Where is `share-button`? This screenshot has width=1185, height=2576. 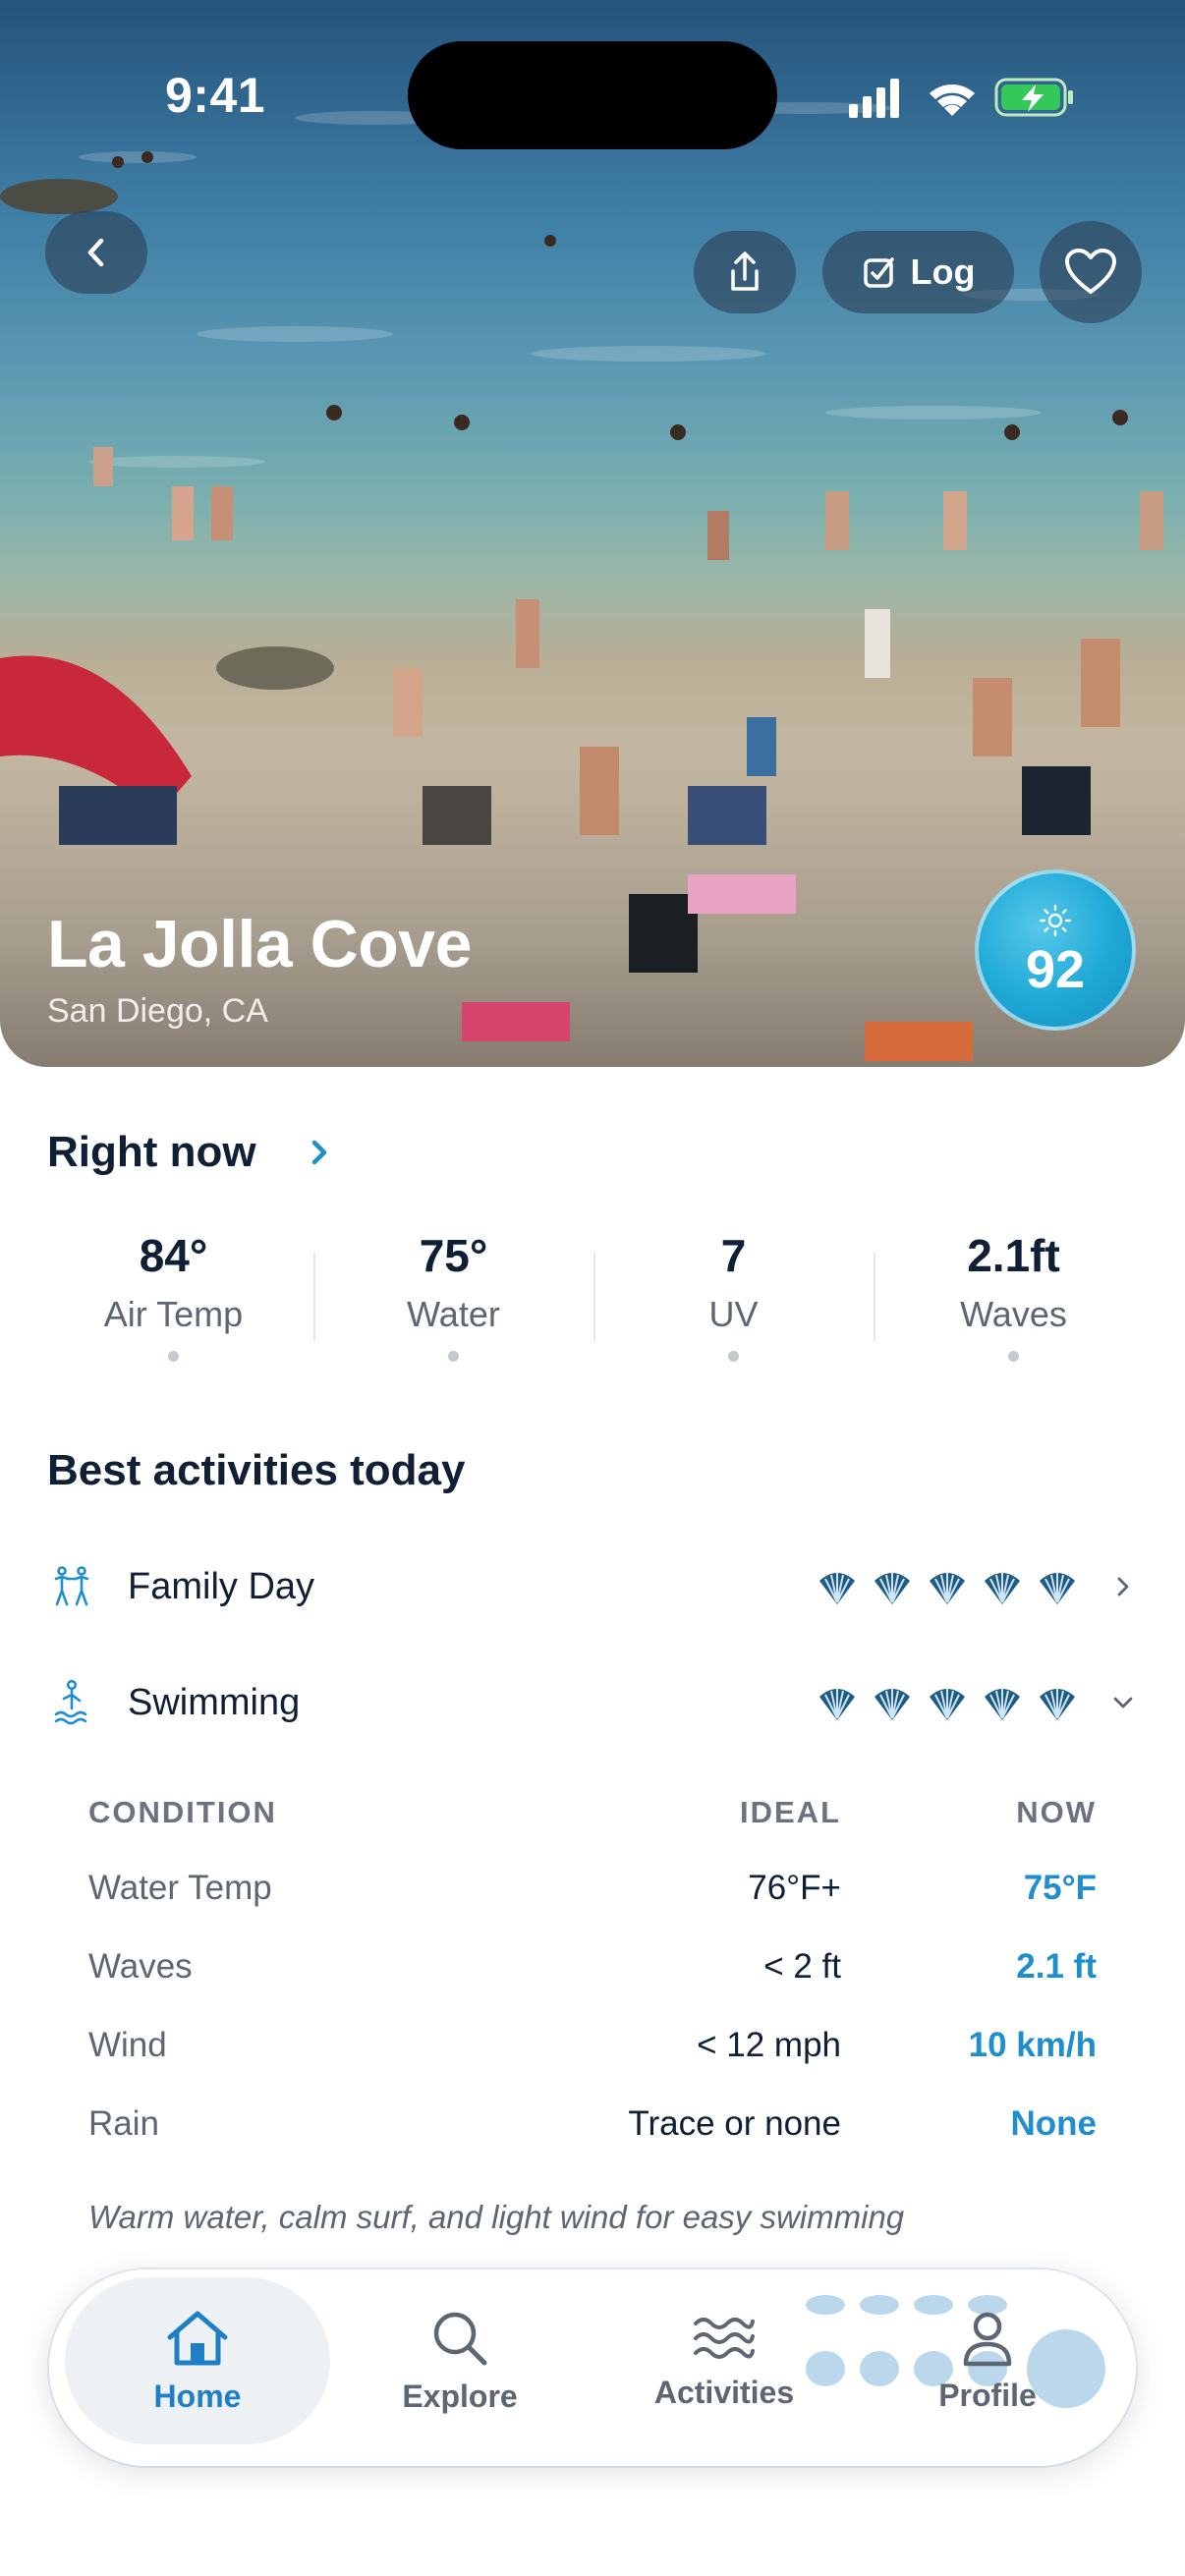
share-button is located at coordinates (745, 272).